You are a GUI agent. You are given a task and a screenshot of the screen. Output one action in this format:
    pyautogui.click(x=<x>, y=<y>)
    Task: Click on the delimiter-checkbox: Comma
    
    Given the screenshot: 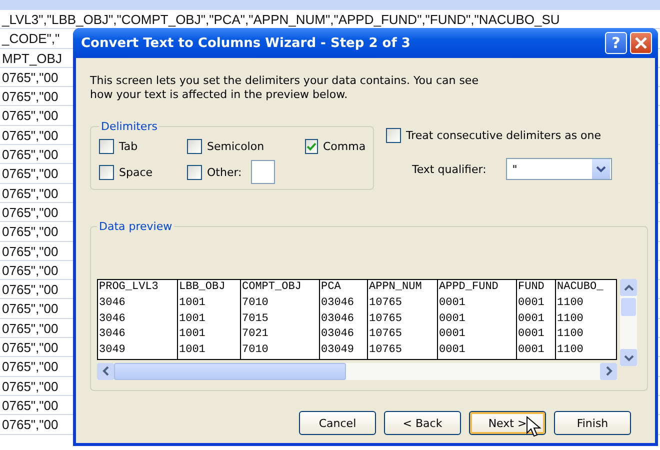 What is the action you would take?
    pyautogui.click(x=335, y=146)
    